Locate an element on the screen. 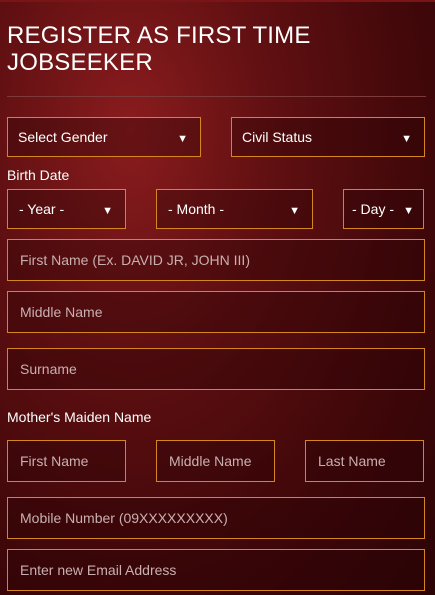  mother-middle-name-input: Middle Name is located at coordinates (215, 461).